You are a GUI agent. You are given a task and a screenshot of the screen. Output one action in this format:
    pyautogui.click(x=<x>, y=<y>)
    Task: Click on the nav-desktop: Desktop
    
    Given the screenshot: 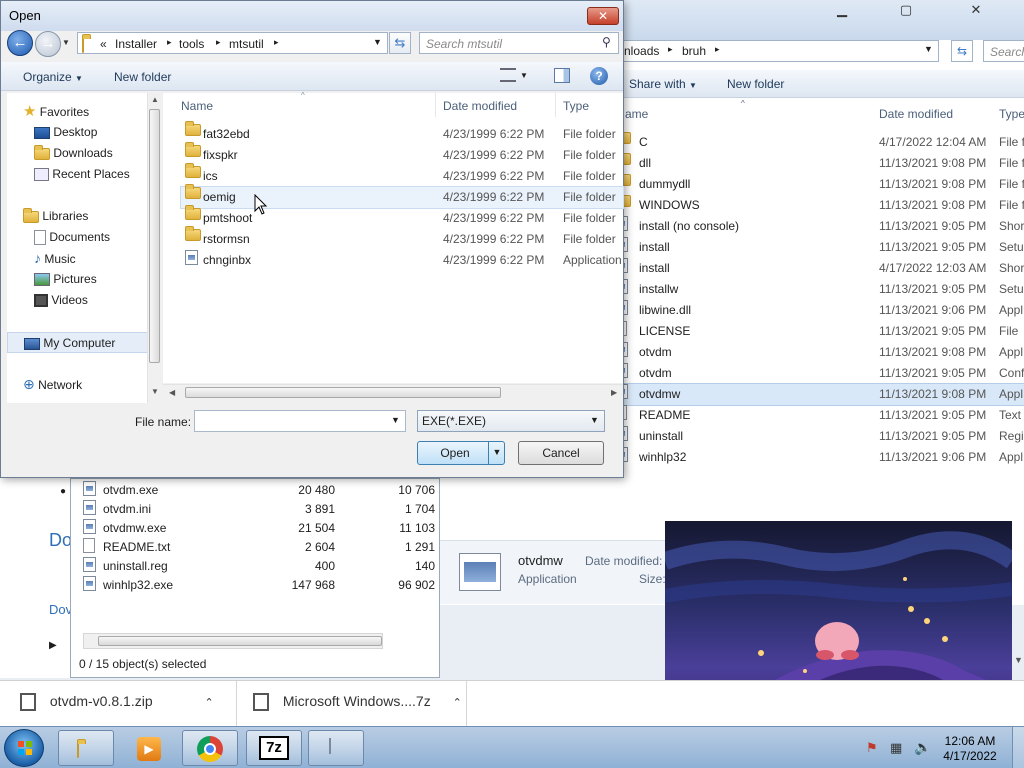 What is the action you would take?
    pyautogui.click(x=65, y=132)
    